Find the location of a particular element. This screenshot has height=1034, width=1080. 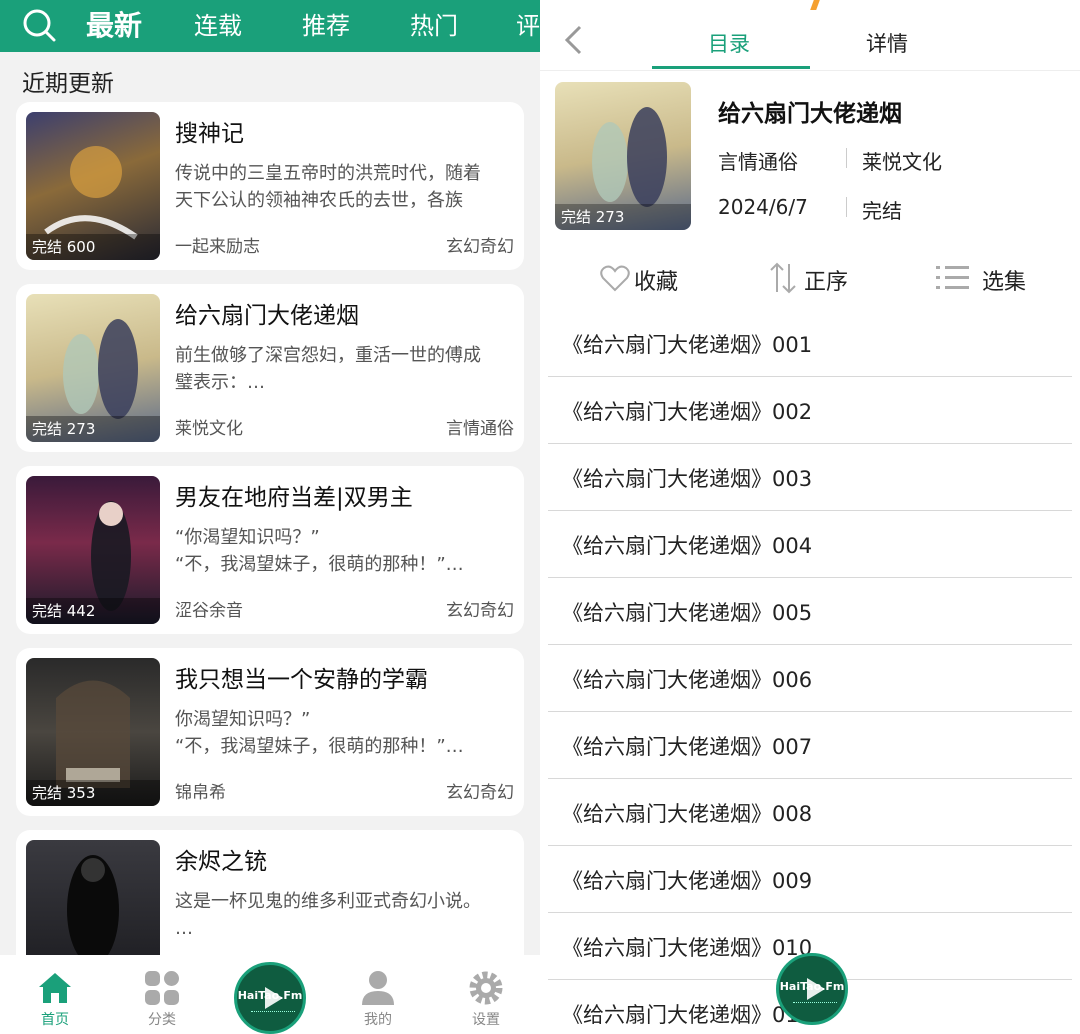

chapter-title: 《给六扇门大佬递烟》010 is located at coordinates (687, 948).